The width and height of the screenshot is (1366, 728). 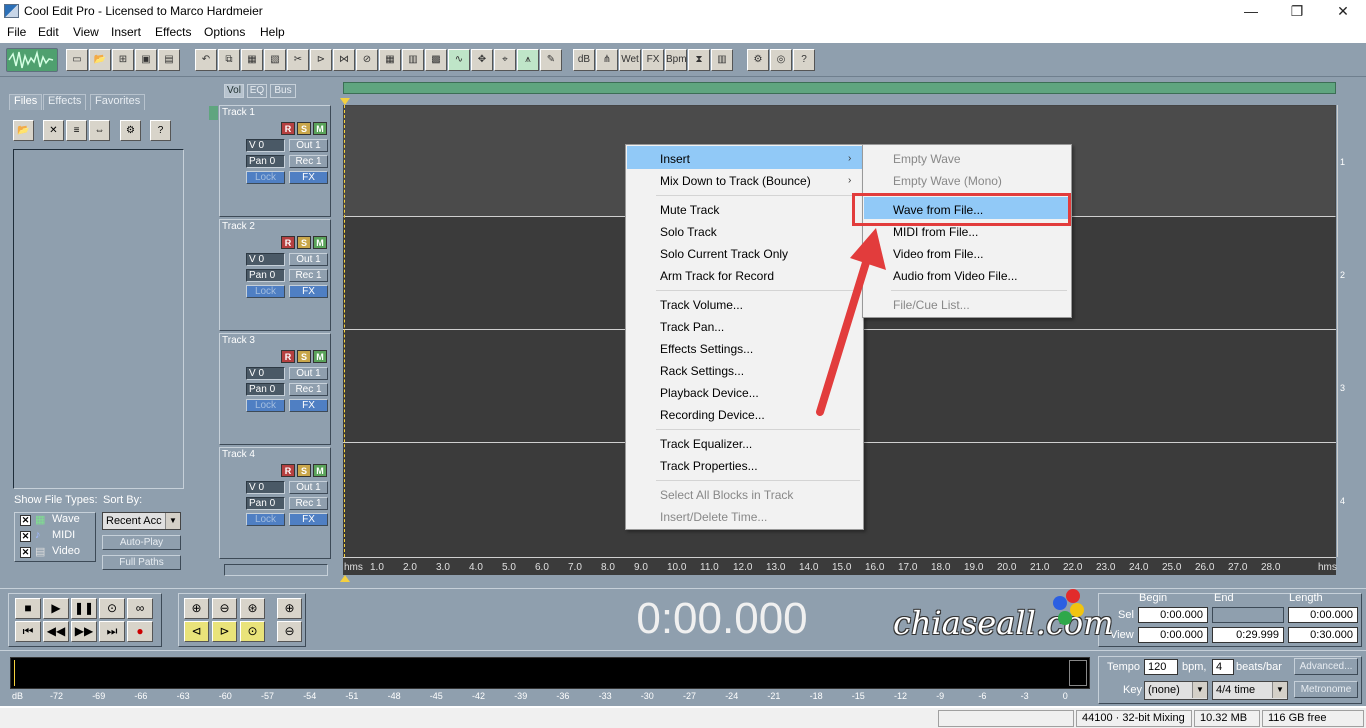 What do you see at coordinates (160, 130) in the screenshot?
I see `organizer-help-icon: ?` at bounding box center [160, 130].